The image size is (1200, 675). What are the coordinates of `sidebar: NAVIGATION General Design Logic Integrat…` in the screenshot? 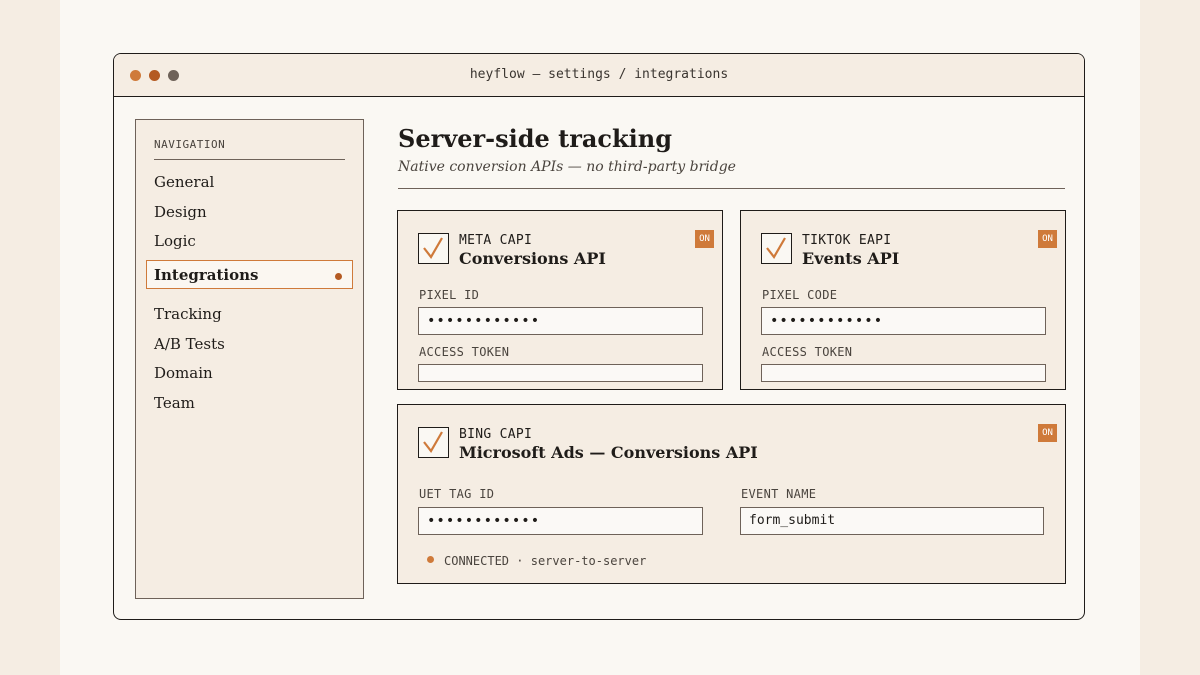 It's located at (249, 359).